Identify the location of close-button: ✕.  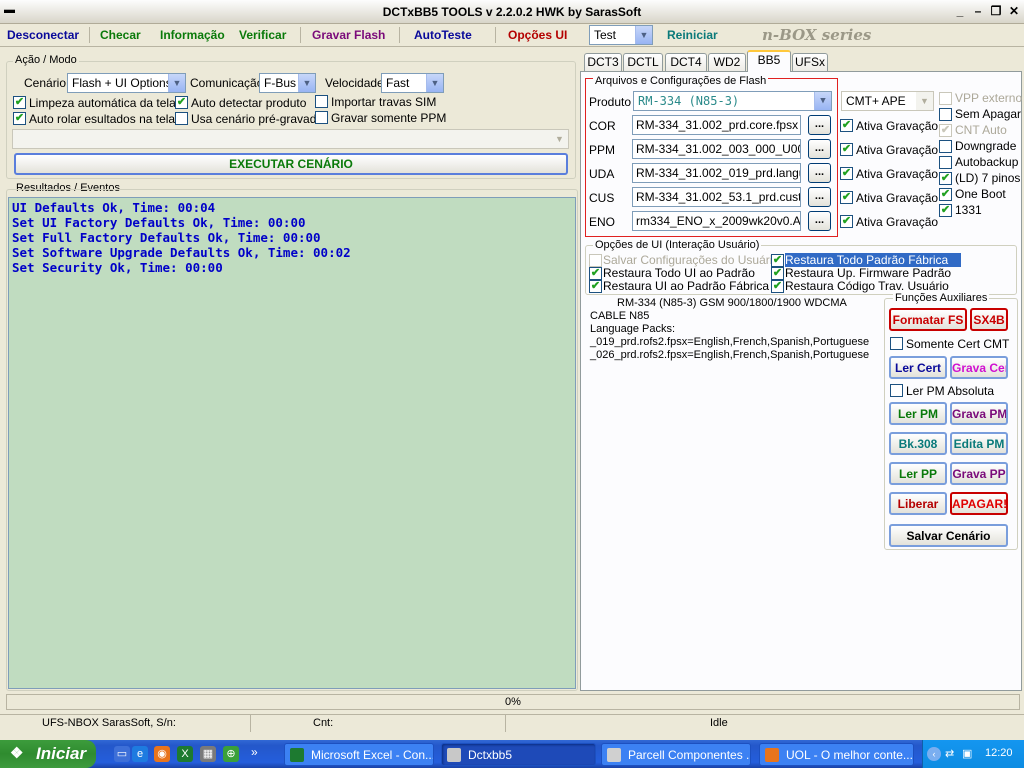
(1014, 11).